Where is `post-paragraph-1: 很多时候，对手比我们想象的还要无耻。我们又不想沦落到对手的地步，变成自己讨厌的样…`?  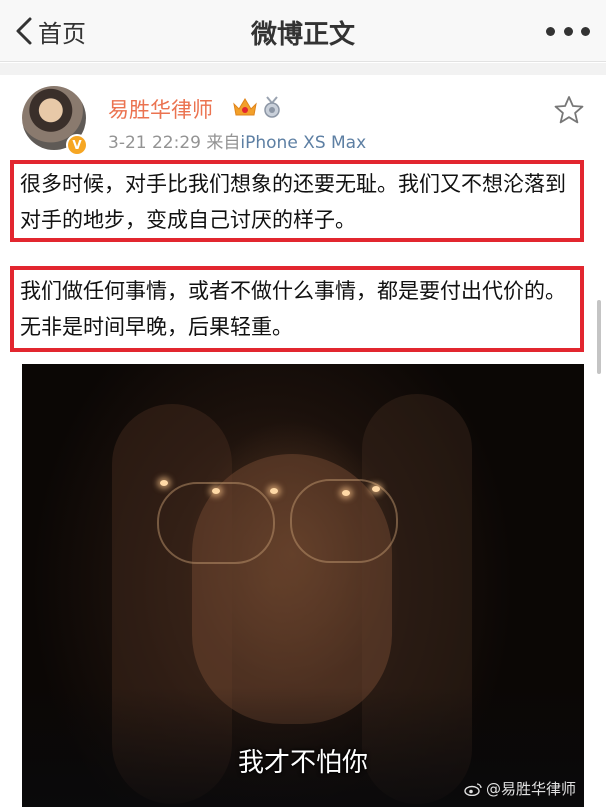
post-paragraph-1: 很多时候，对手比我们想象的还要无耻。我们又不想沦落到对手的地步，变成自己讨厌的样… is located at coordinates (293, 202).